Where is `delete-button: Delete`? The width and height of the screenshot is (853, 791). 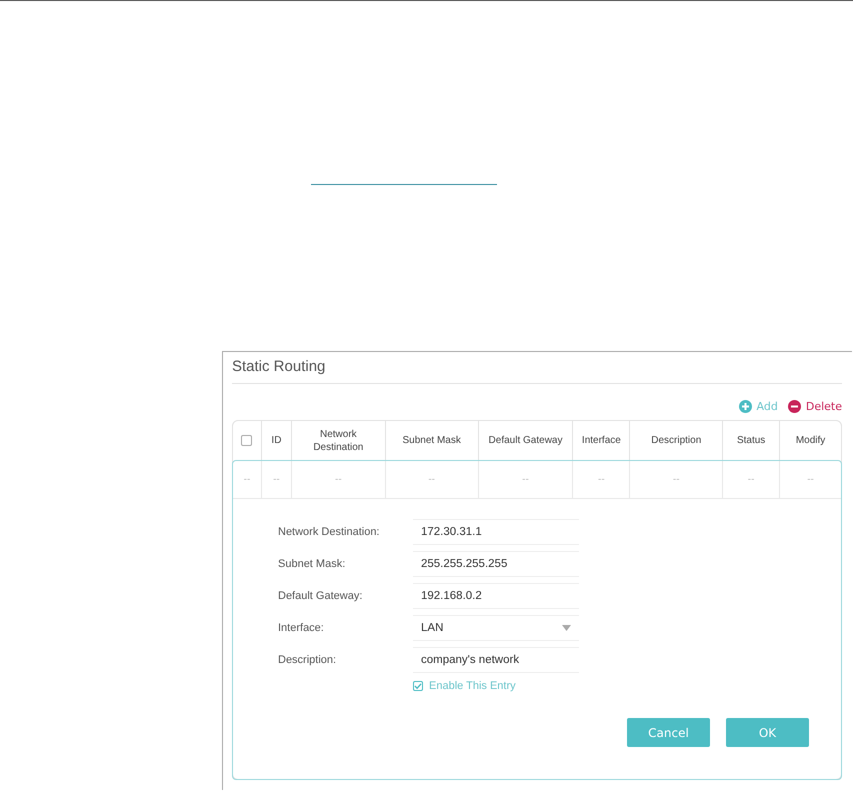
delete-button: Delete is located at coordinates (815, 406).